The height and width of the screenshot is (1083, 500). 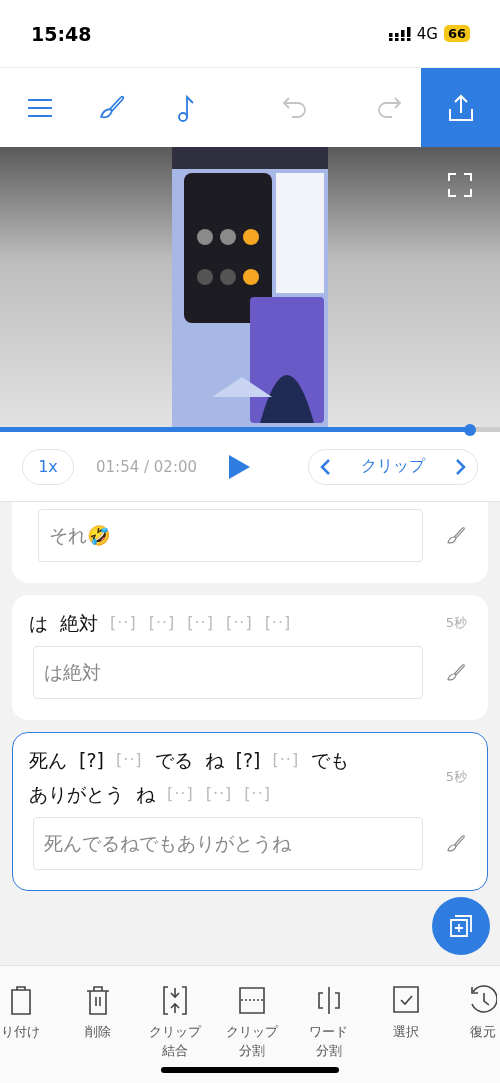 I want to click on transcript-word: は, so click(x=38, y=623).